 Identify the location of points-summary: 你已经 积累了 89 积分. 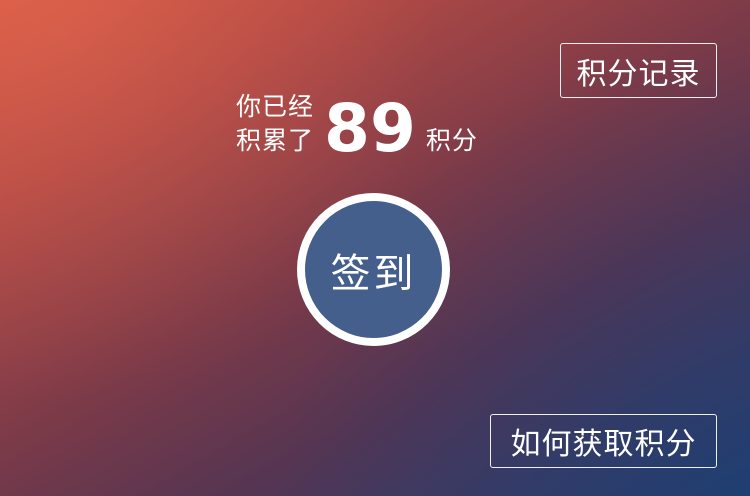
(357, 126).